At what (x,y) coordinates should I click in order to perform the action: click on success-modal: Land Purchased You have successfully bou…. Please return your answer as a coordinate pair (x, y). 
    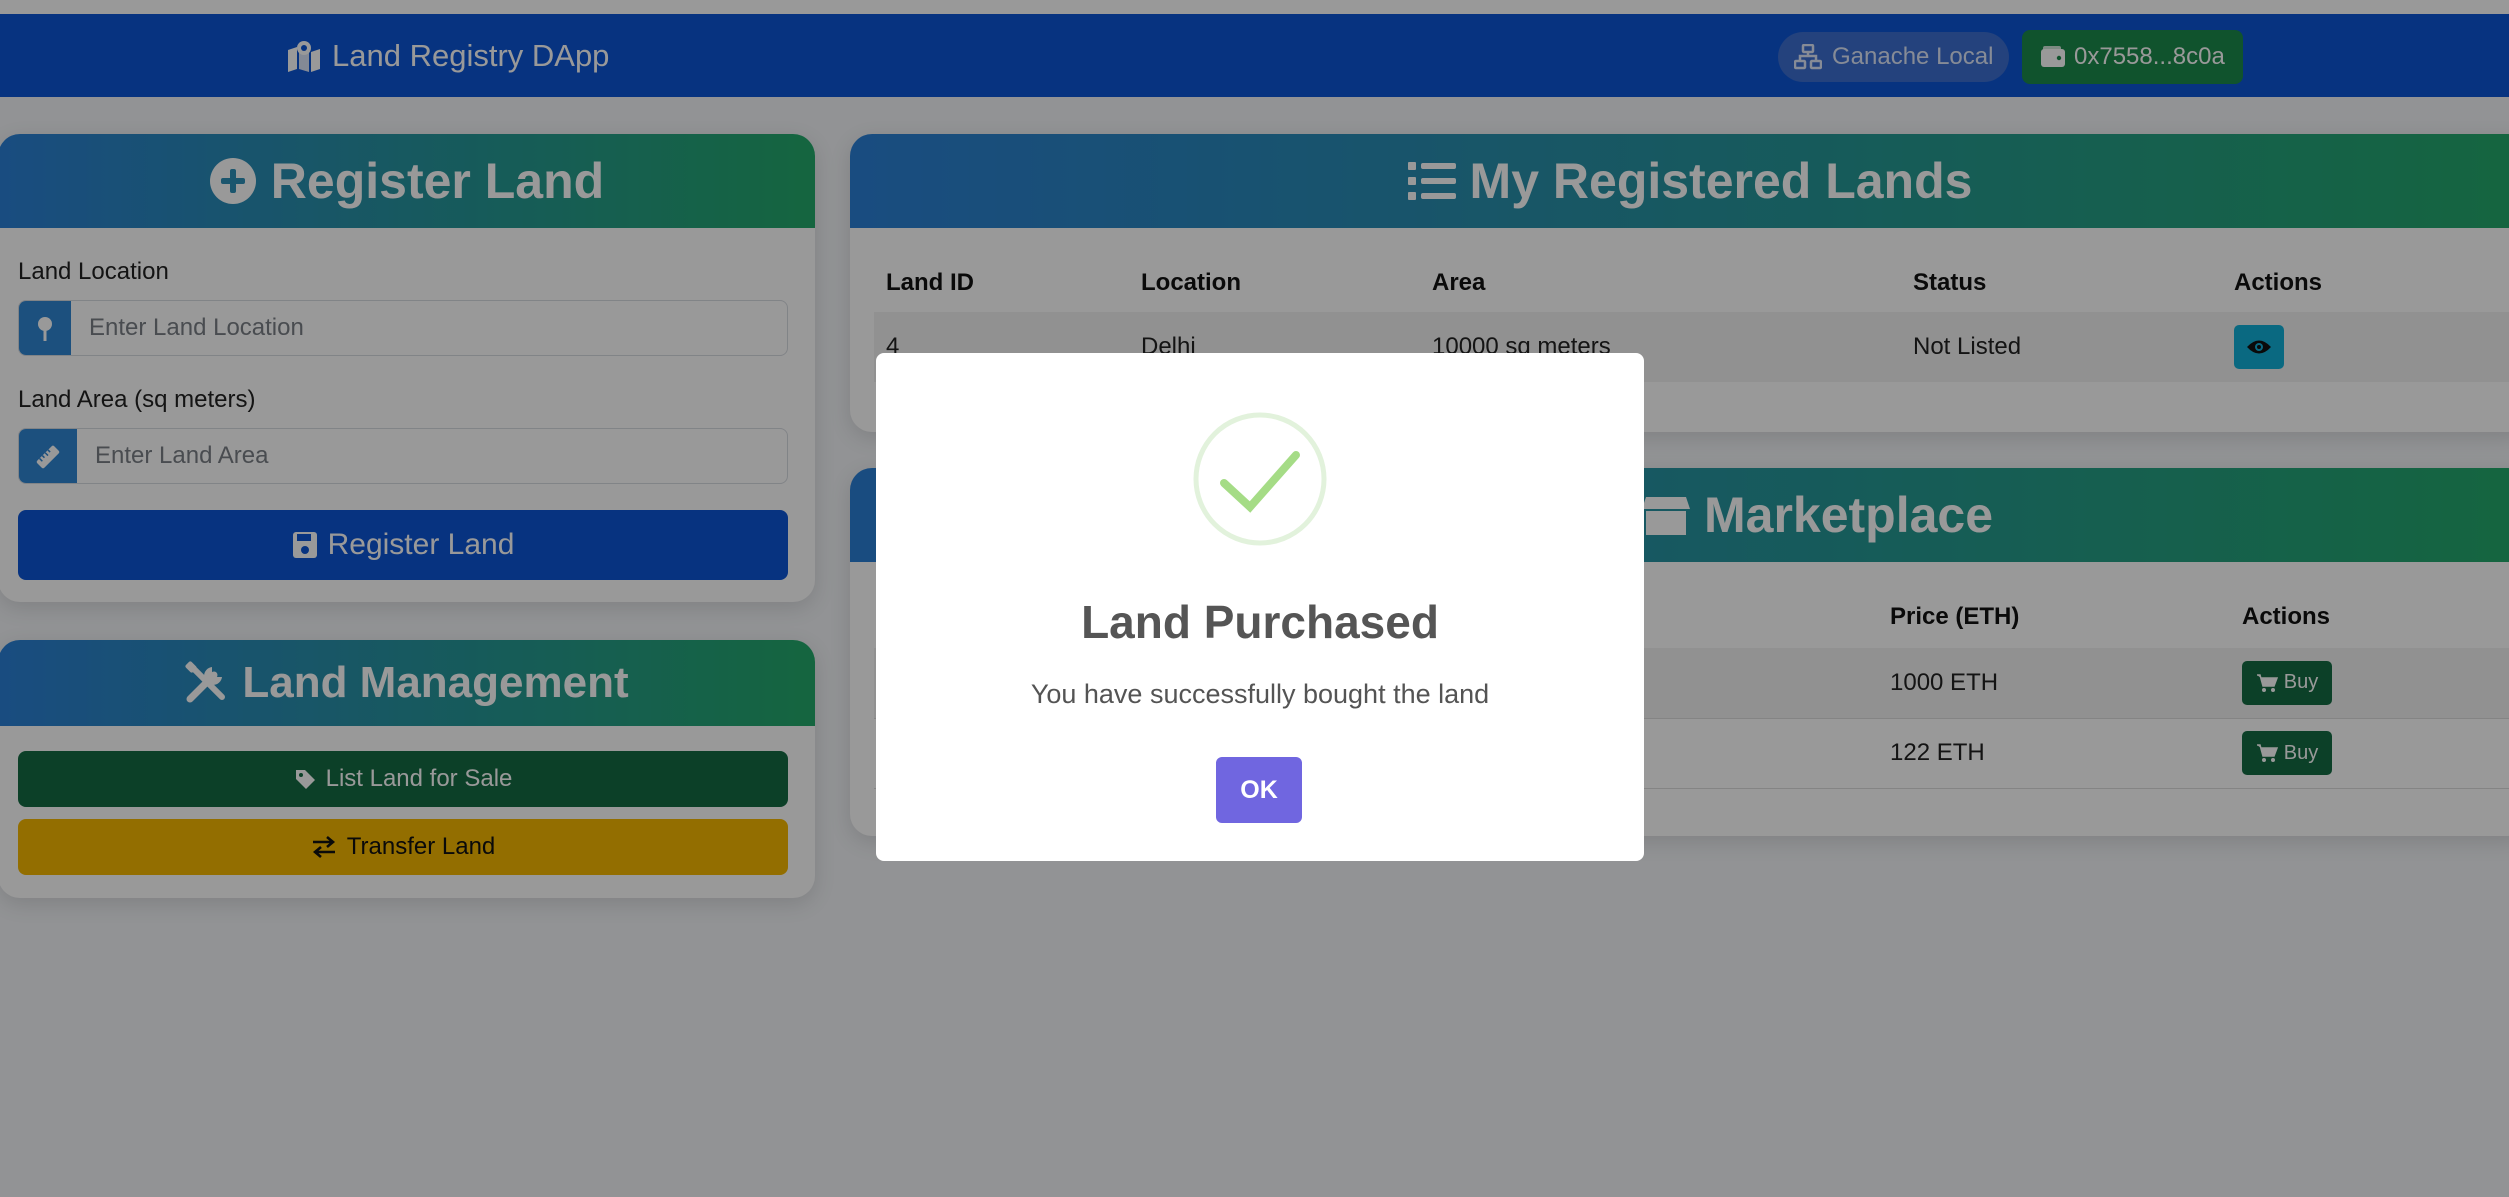
    Looking at the image, I should click on (1260, 607).